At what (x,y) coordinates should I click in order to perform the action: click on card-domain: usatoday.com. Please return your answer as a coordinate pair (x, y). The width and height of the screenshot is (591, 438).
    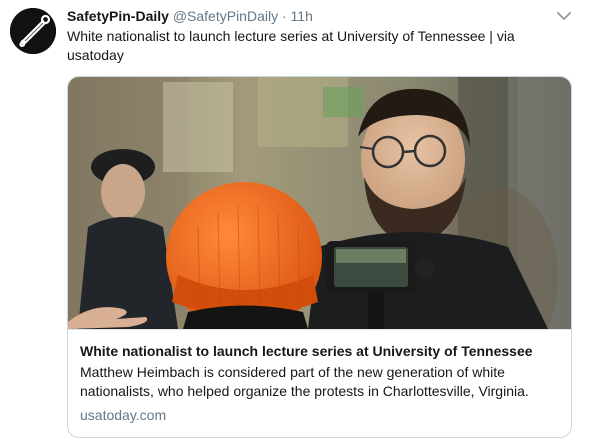
    Looking at the image, I should click on (123, 415).